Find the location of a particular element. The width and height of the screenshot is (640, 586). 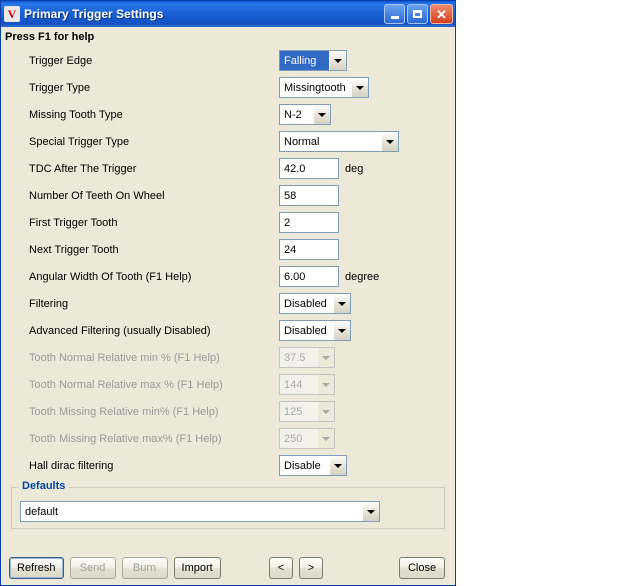

combo-tooth-normal-max: 144 is located at coordinates (307, 384).